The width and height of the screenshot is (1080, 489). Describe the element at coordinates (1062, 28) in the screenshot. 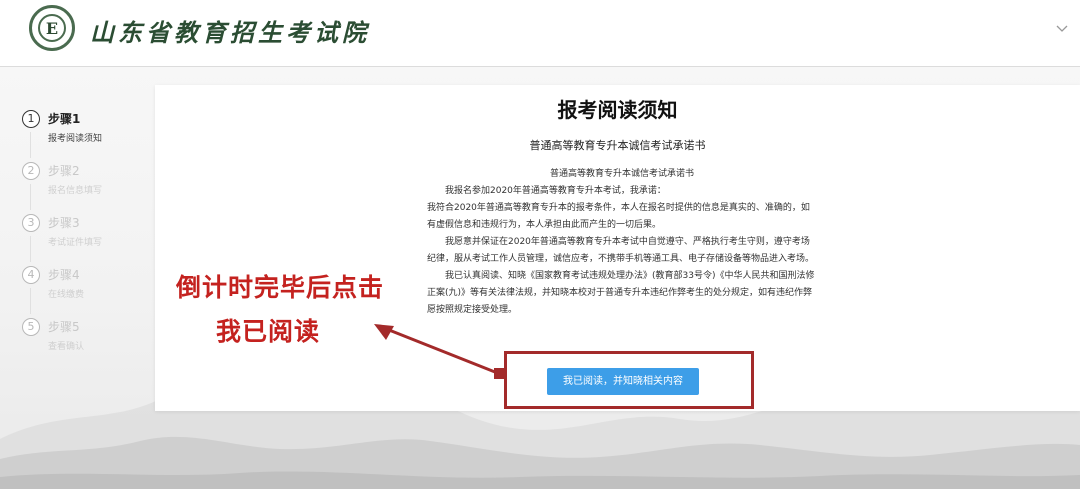

I see `chevron-down-icon` at that location.